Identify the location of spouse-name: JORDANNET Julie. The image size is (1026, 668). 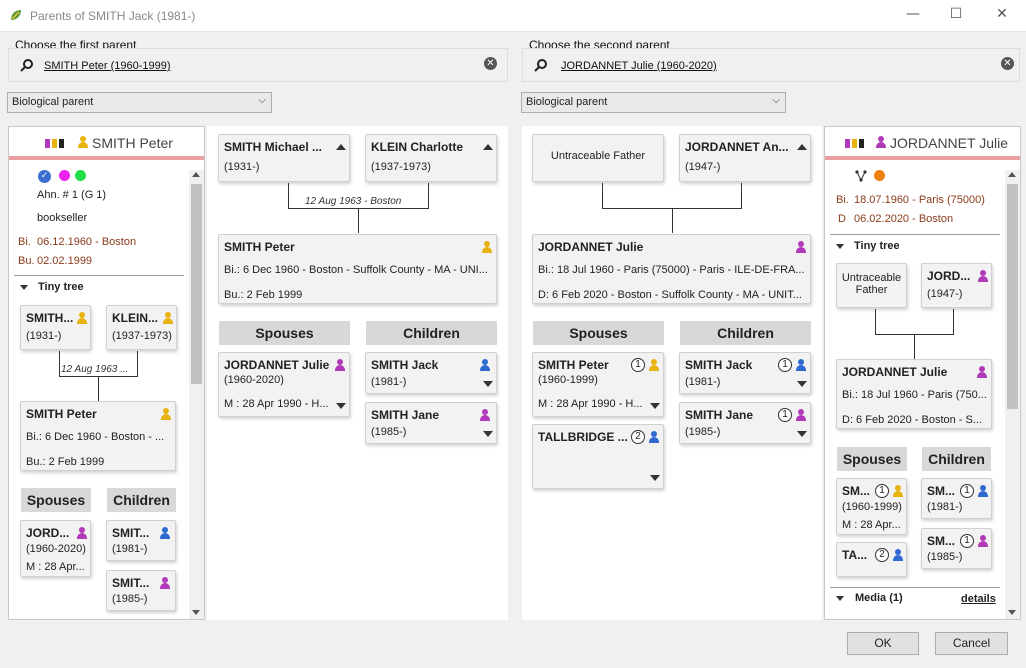
(277, 365).